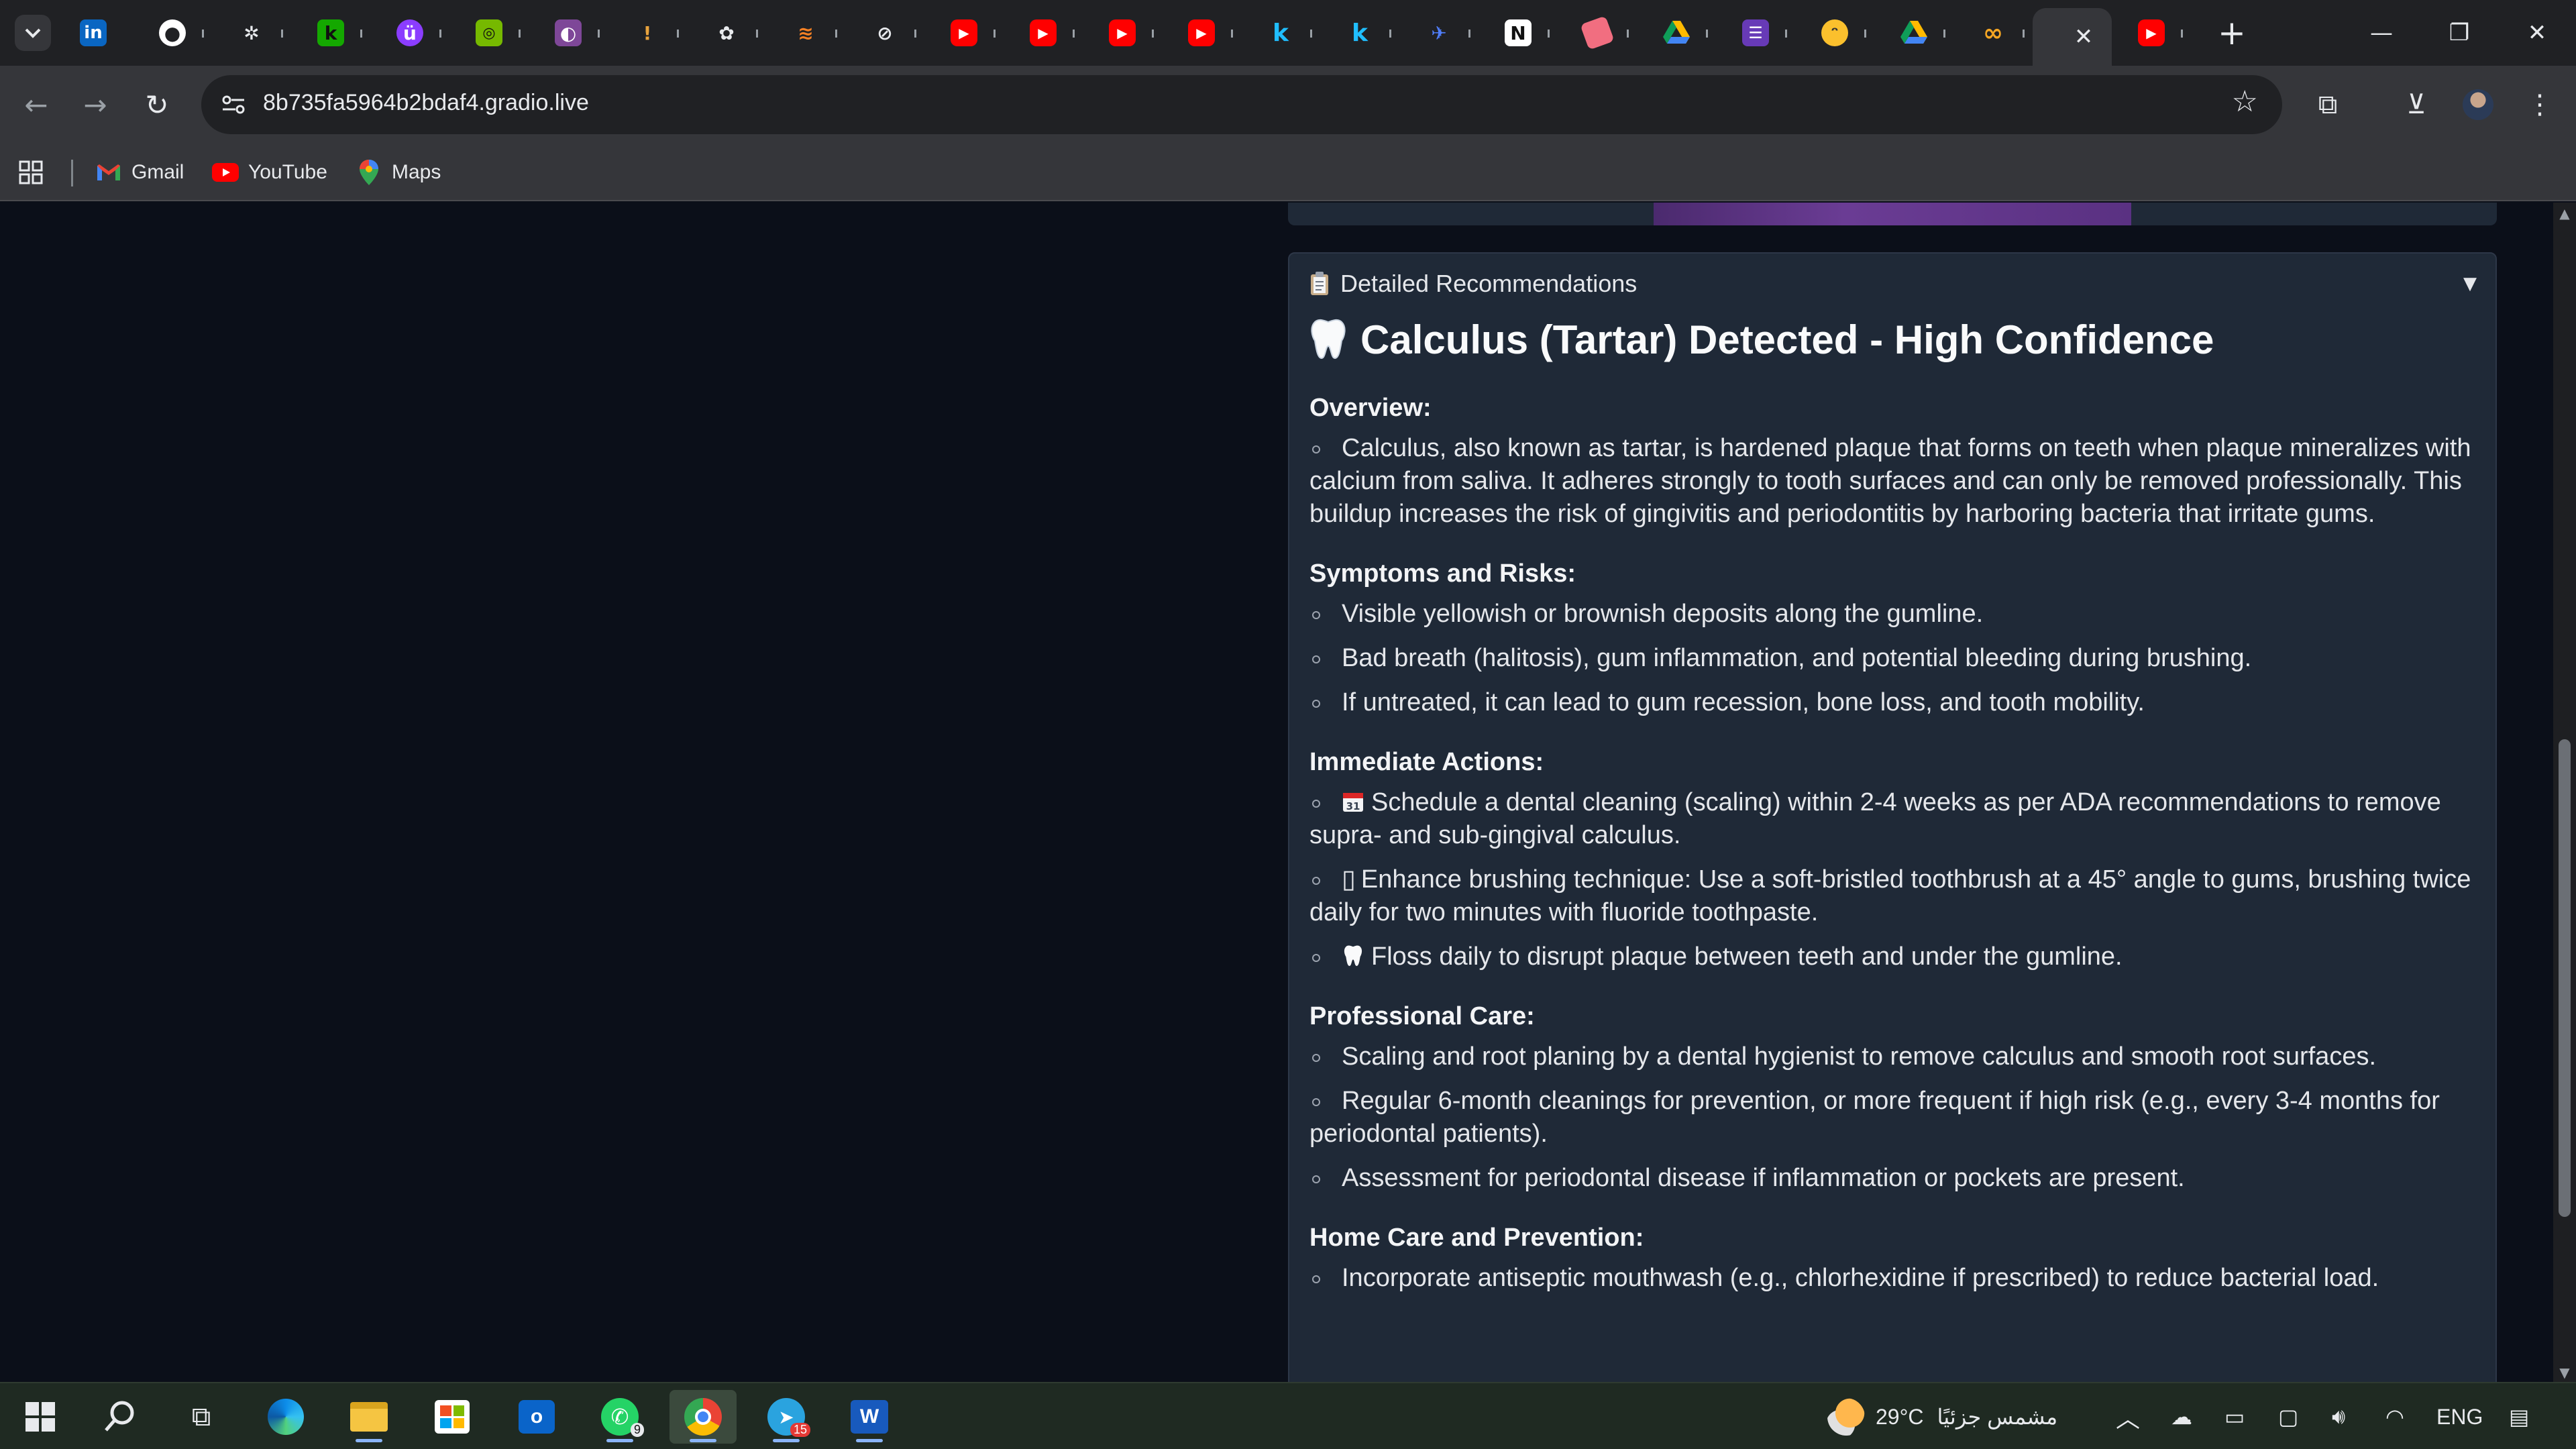 Image resolution: width=2576 pixels, height=1449 pixels. Describe the element at coordinates (2084, 36) in the screenshot. I see `close-tab-icon: ✕` at that location.